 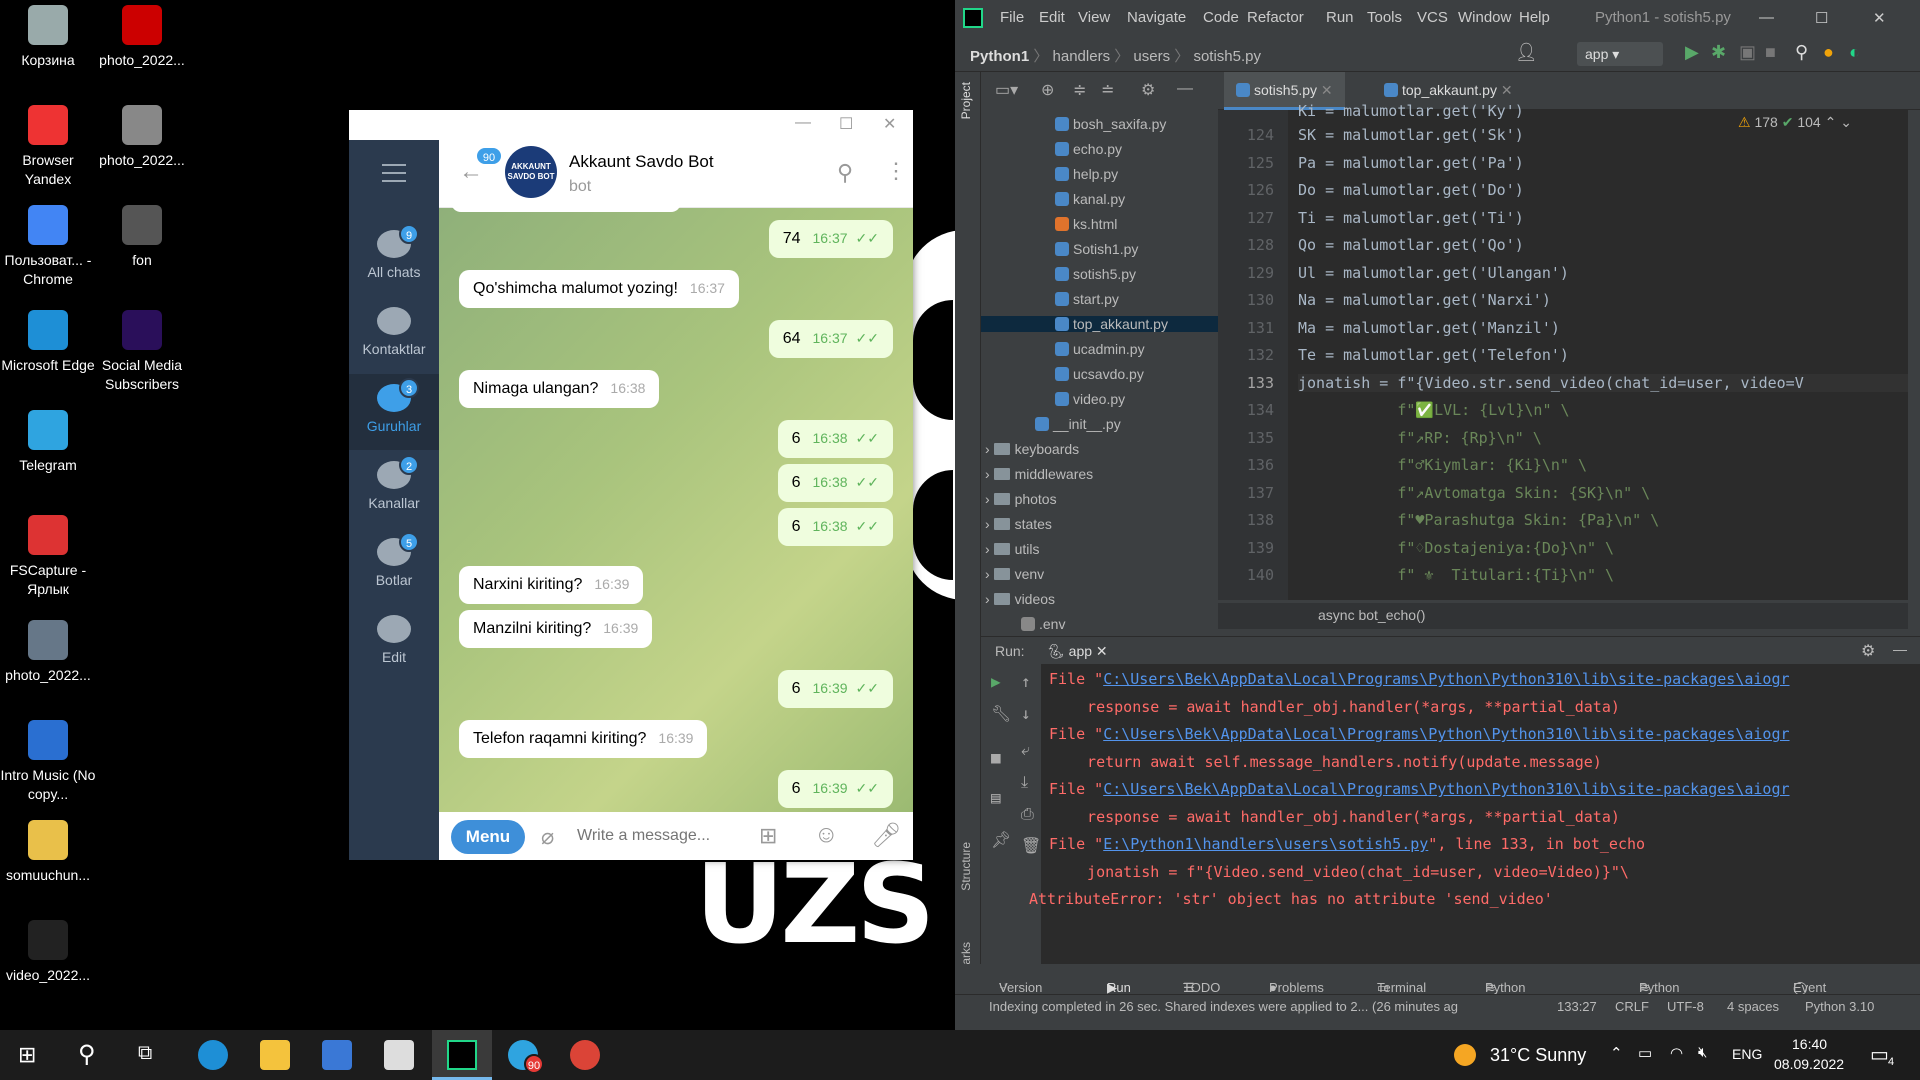 I want to click on menu-refactor: Refactor, so click(x=1275, y=17).